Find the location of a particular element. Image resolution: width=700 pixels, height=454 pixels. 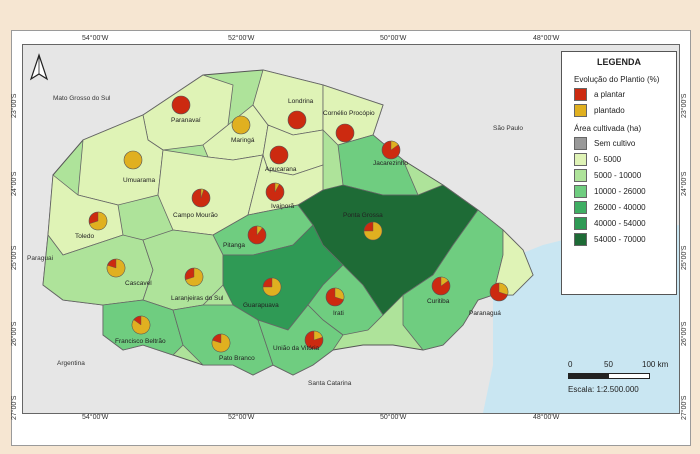

legend-class-0: Sem cultivo is located at coordinates (615, 143).